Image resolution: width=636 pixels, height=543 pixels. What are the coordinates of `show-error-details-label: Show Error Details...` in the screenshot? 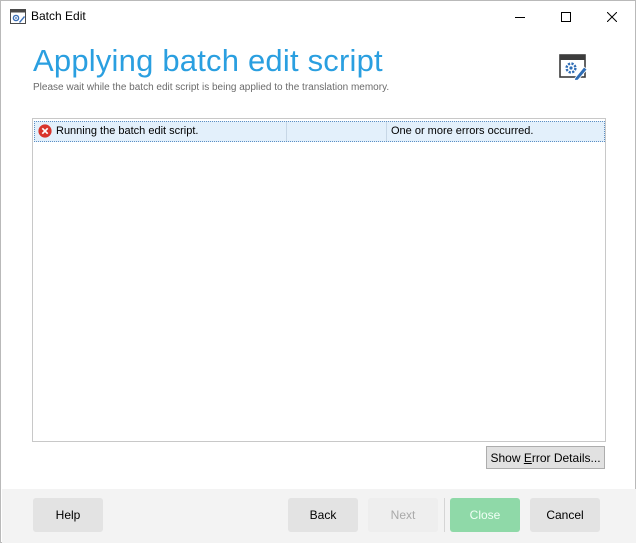 It's located at (545, 457).